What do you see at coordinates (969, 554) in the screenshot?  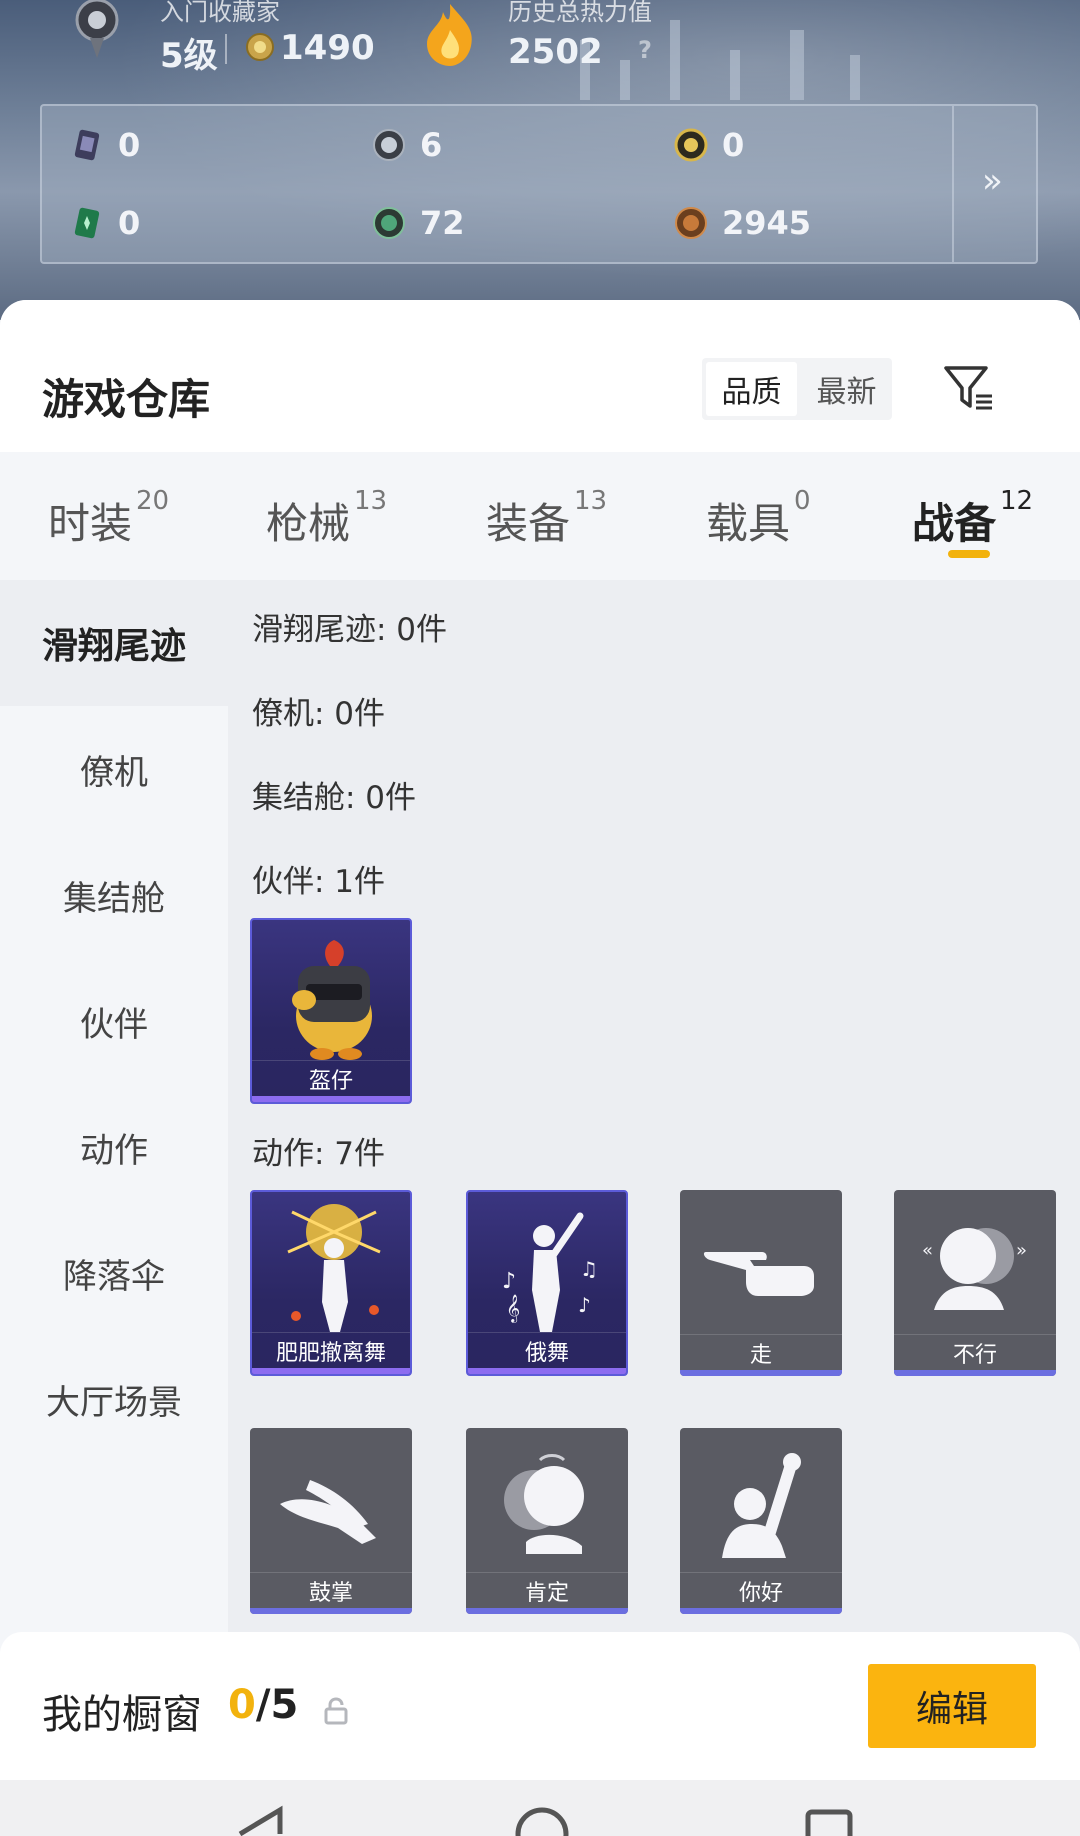 I see `active-tab-indicator` at bounding box center [969, 554].